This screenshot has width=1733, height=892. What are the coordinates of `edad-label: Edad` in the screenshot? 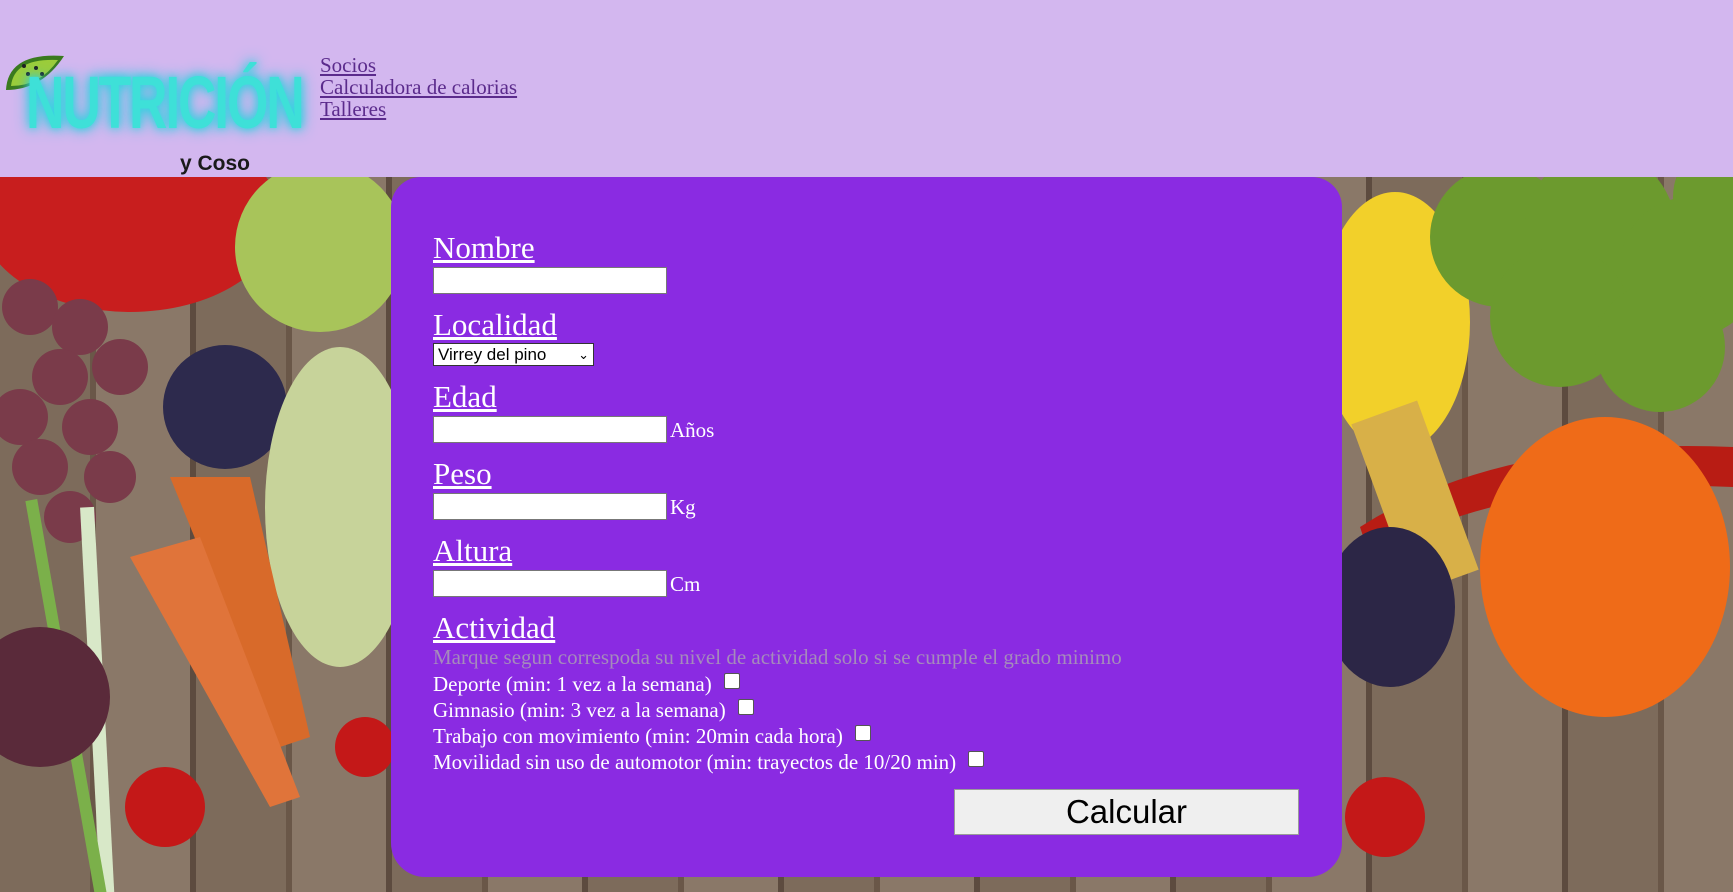 It's located at (465, 396).